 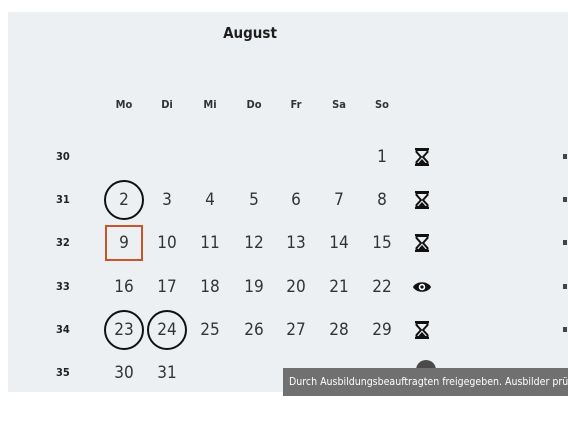 What do you see at coordinates (63, 329) in the screenshot?
I see `week-number: 34` at bounding box center [63, 329].